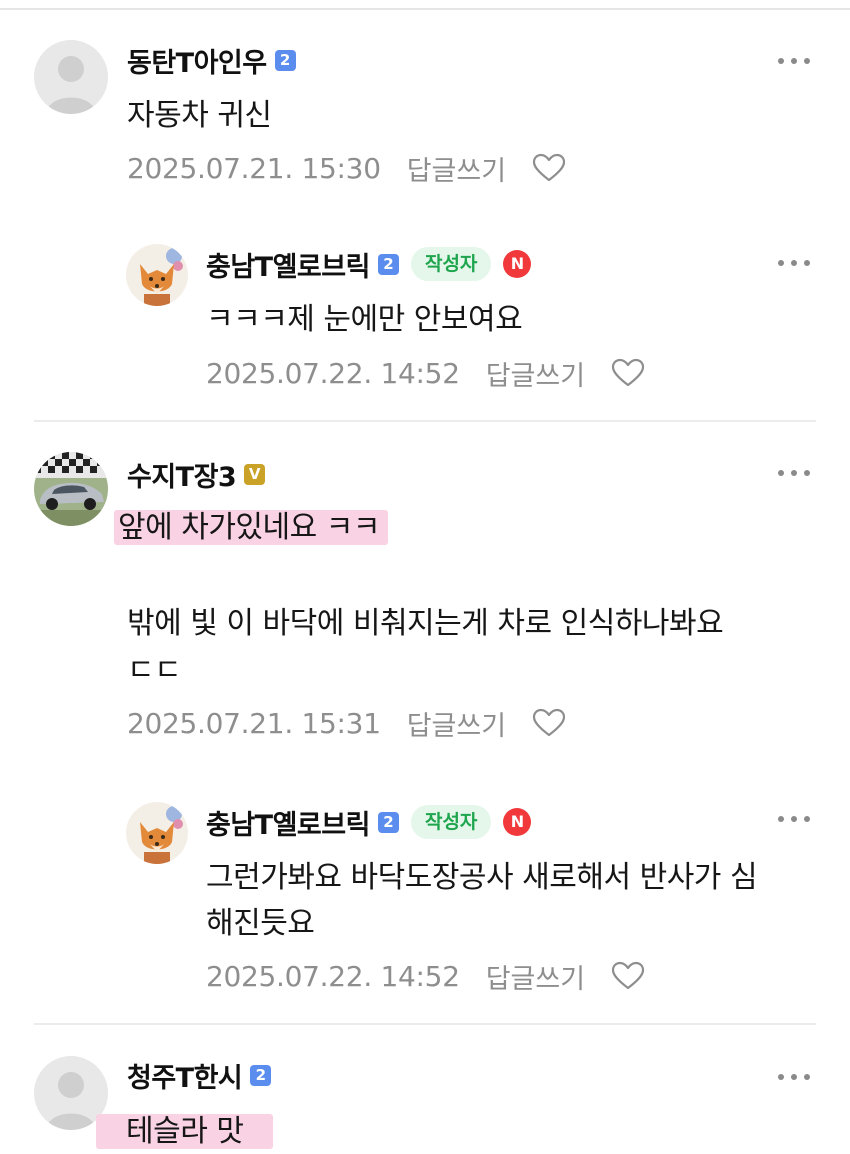  Describe the element at coordinates (364, 319) in the screenshot. I see `comment-text: ㅋㅋㅋ제 눈에만 안보여요` at that location.